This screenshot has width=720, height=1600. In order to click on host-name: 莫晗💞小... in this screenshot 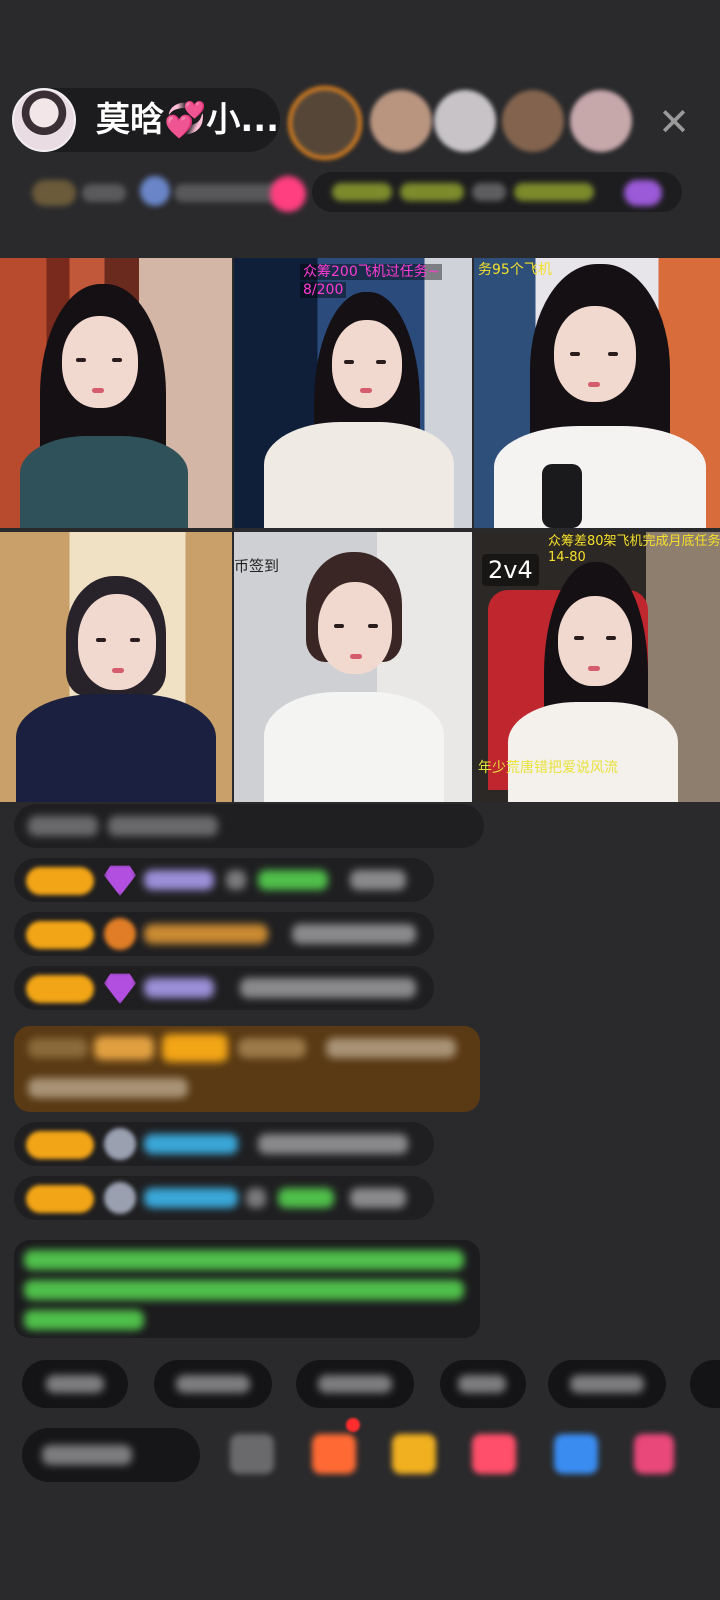, I will do `click(188, 120)`.